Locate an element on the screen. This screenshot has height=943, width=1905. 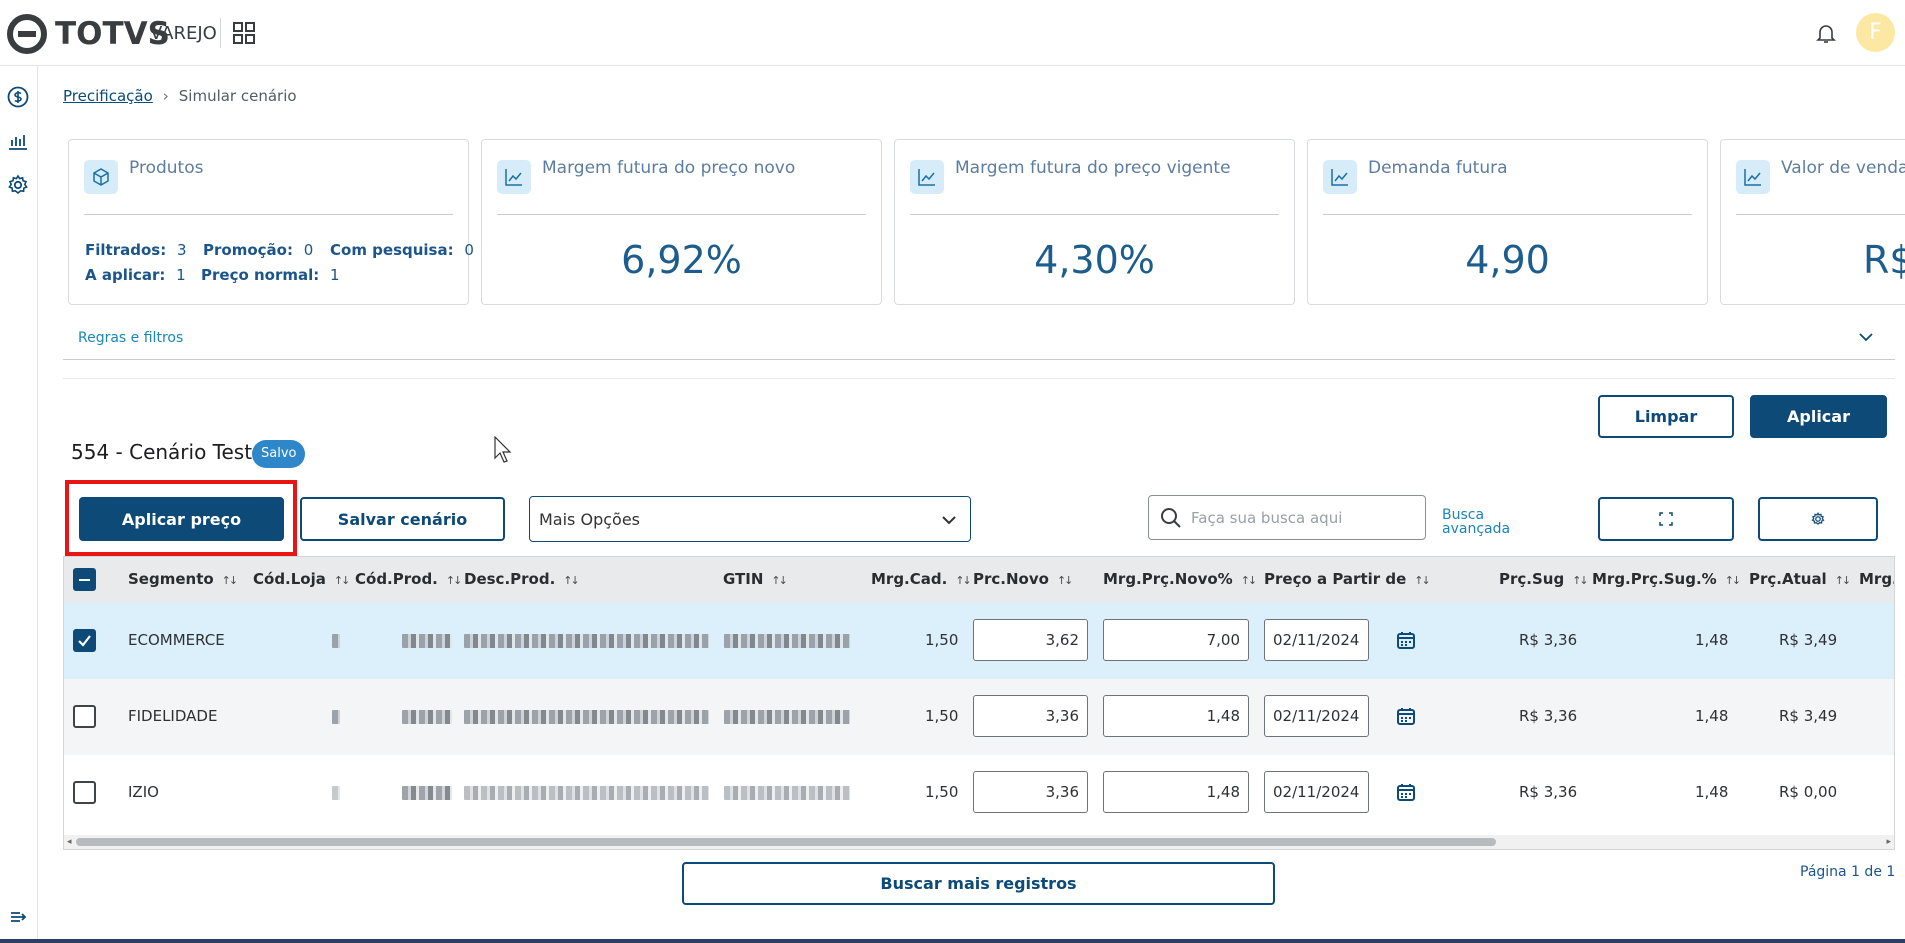
col-store: Cód.Loja ↑↓ is located at coordinates (301, 579).